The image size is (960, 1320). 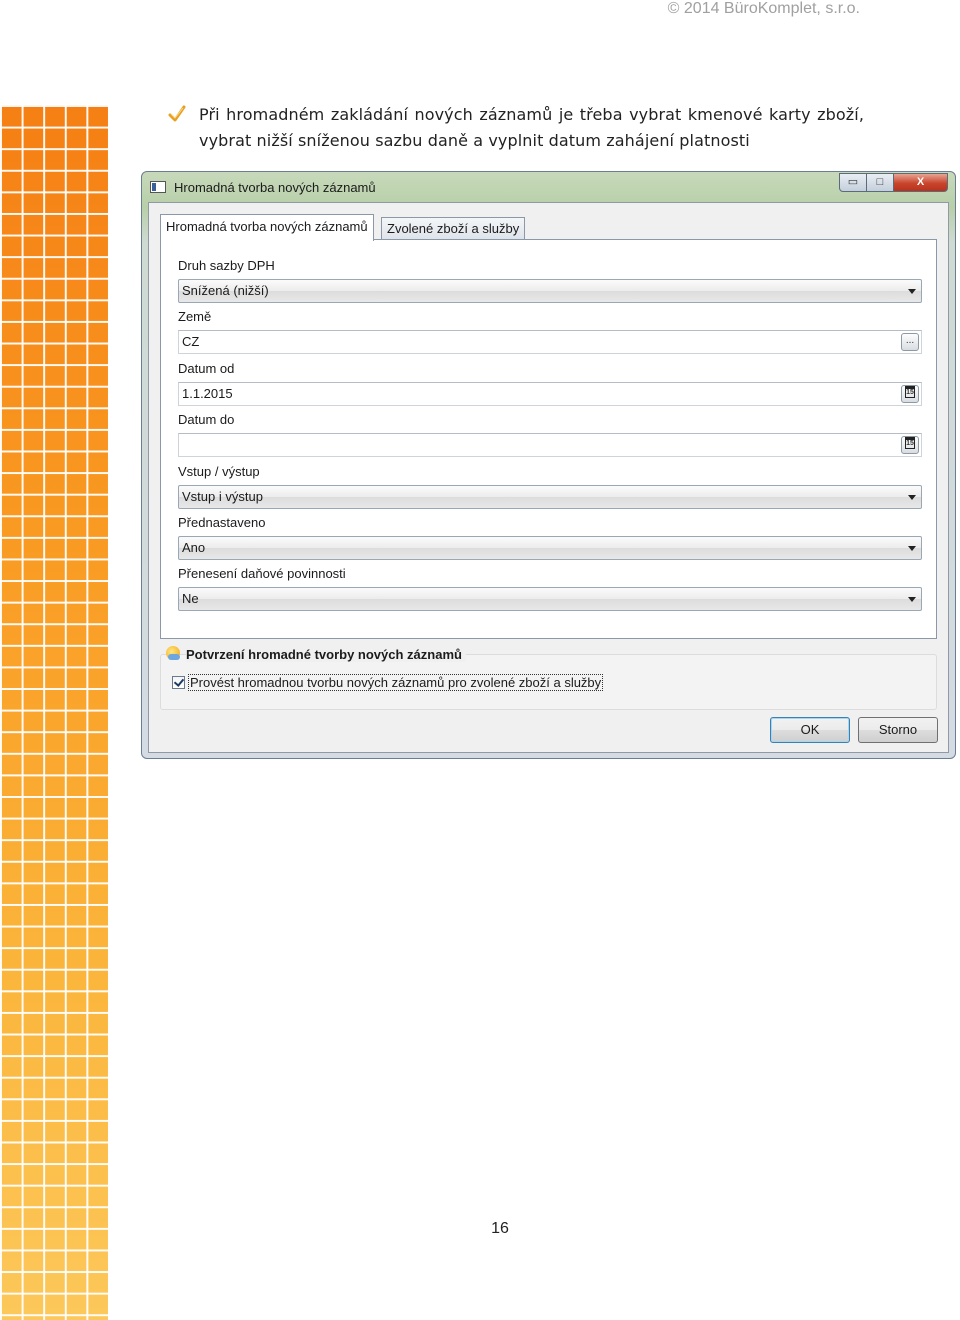 I want to click on reverse-charge-value: Ne, so click(x=190, y=598).